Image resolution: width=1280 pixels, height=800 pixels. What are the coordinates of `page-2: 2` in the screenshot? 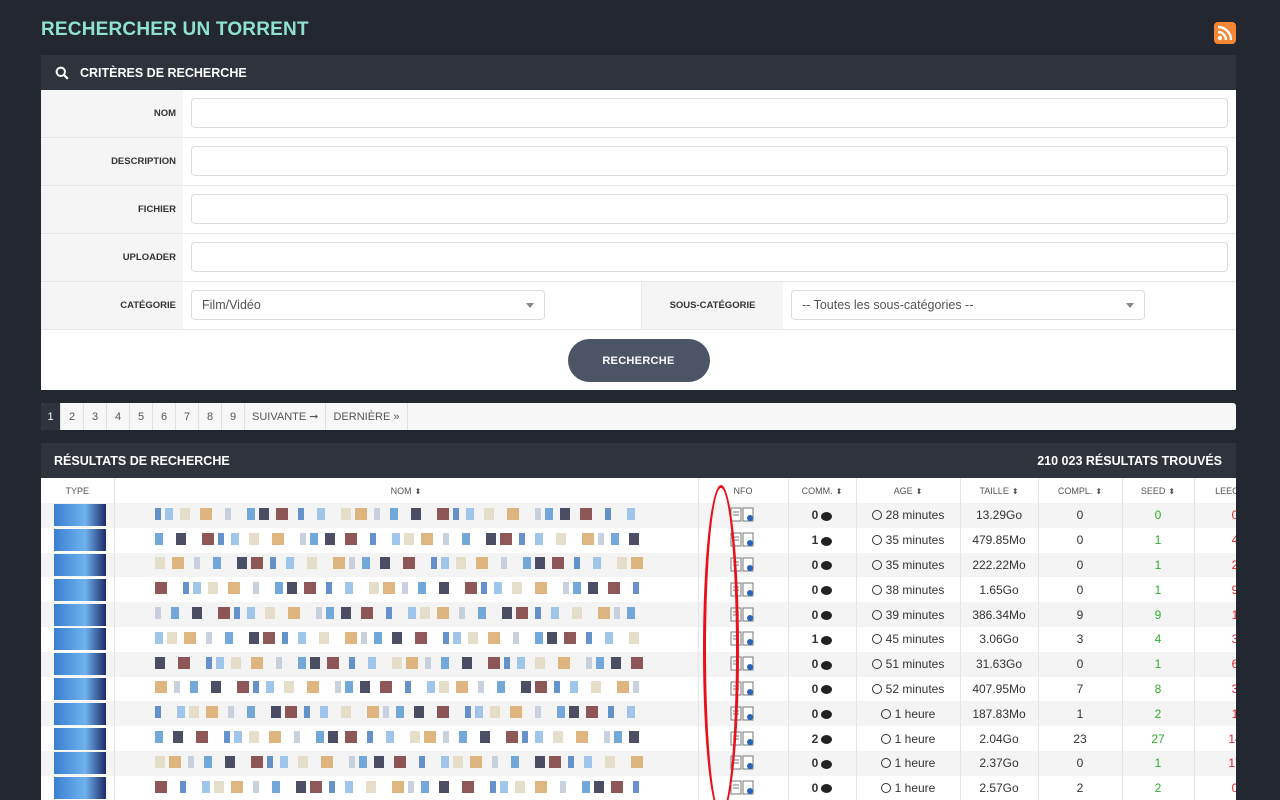 It's located at (72, 416).